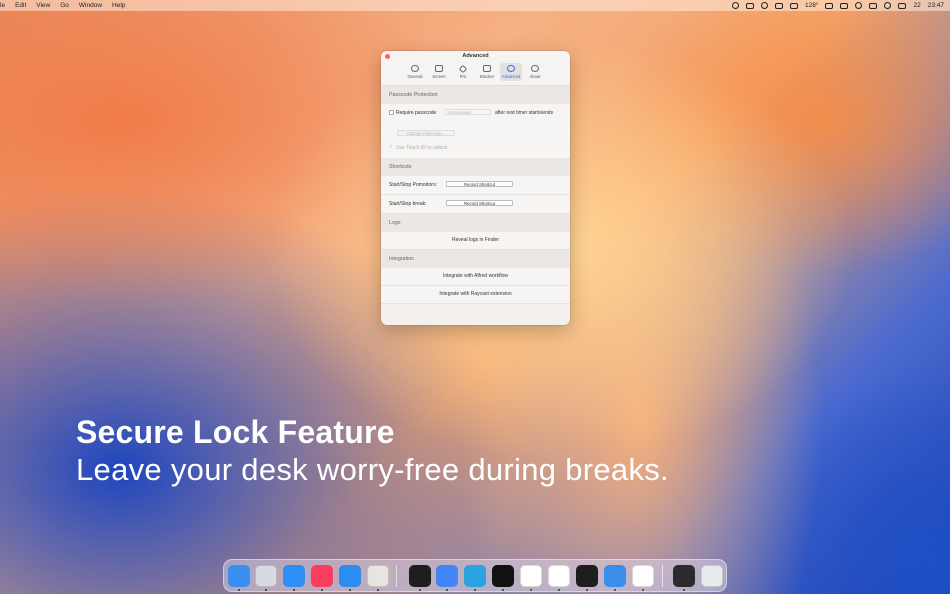  Describe the element at coordinates (535, 68) in the screenshot. I see `info-icon` at that location.